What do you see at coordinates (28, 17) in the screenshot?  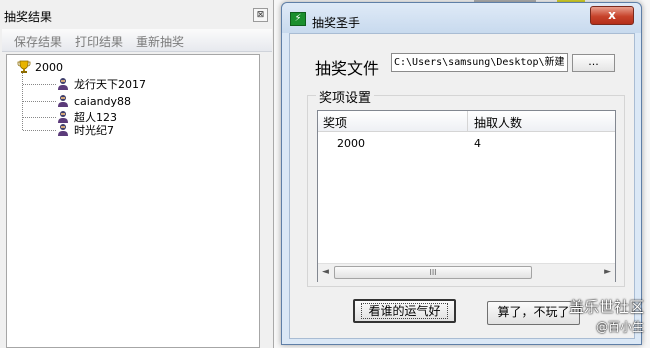 I see `result-panel-title: 抽奖结果` at bounding box center [28, 17].